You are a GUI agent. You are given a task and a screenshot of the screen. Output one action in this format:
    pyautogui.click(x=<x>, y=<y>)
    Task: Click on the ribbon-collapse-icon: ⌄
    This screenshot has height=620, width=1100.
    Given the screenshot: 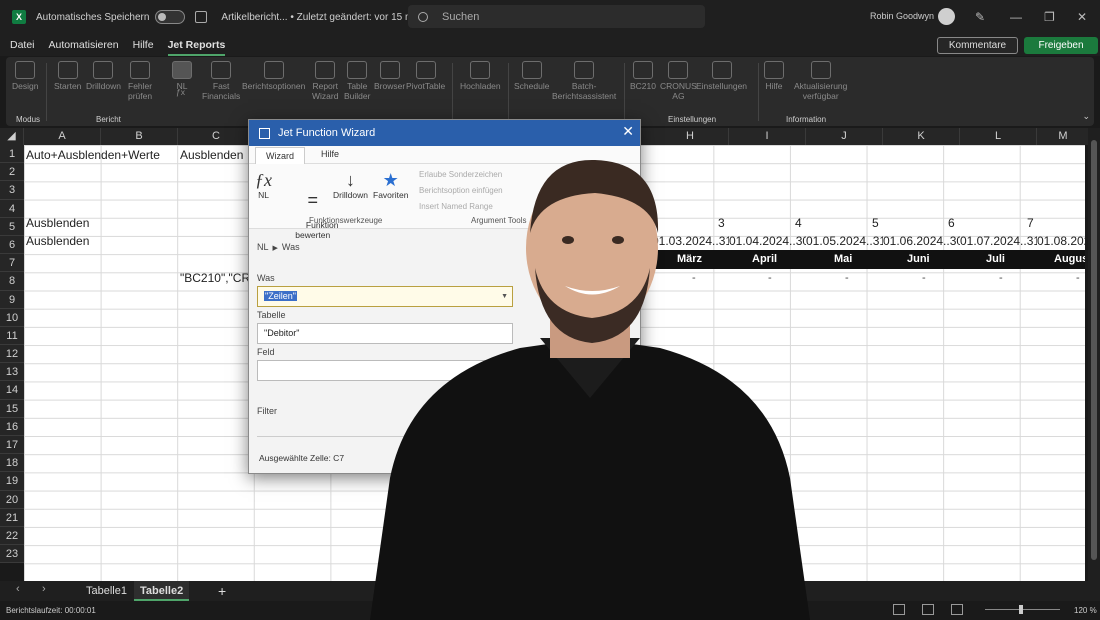 What is the action you would take?
    pyautogui.click(x=1086, y=116)
    